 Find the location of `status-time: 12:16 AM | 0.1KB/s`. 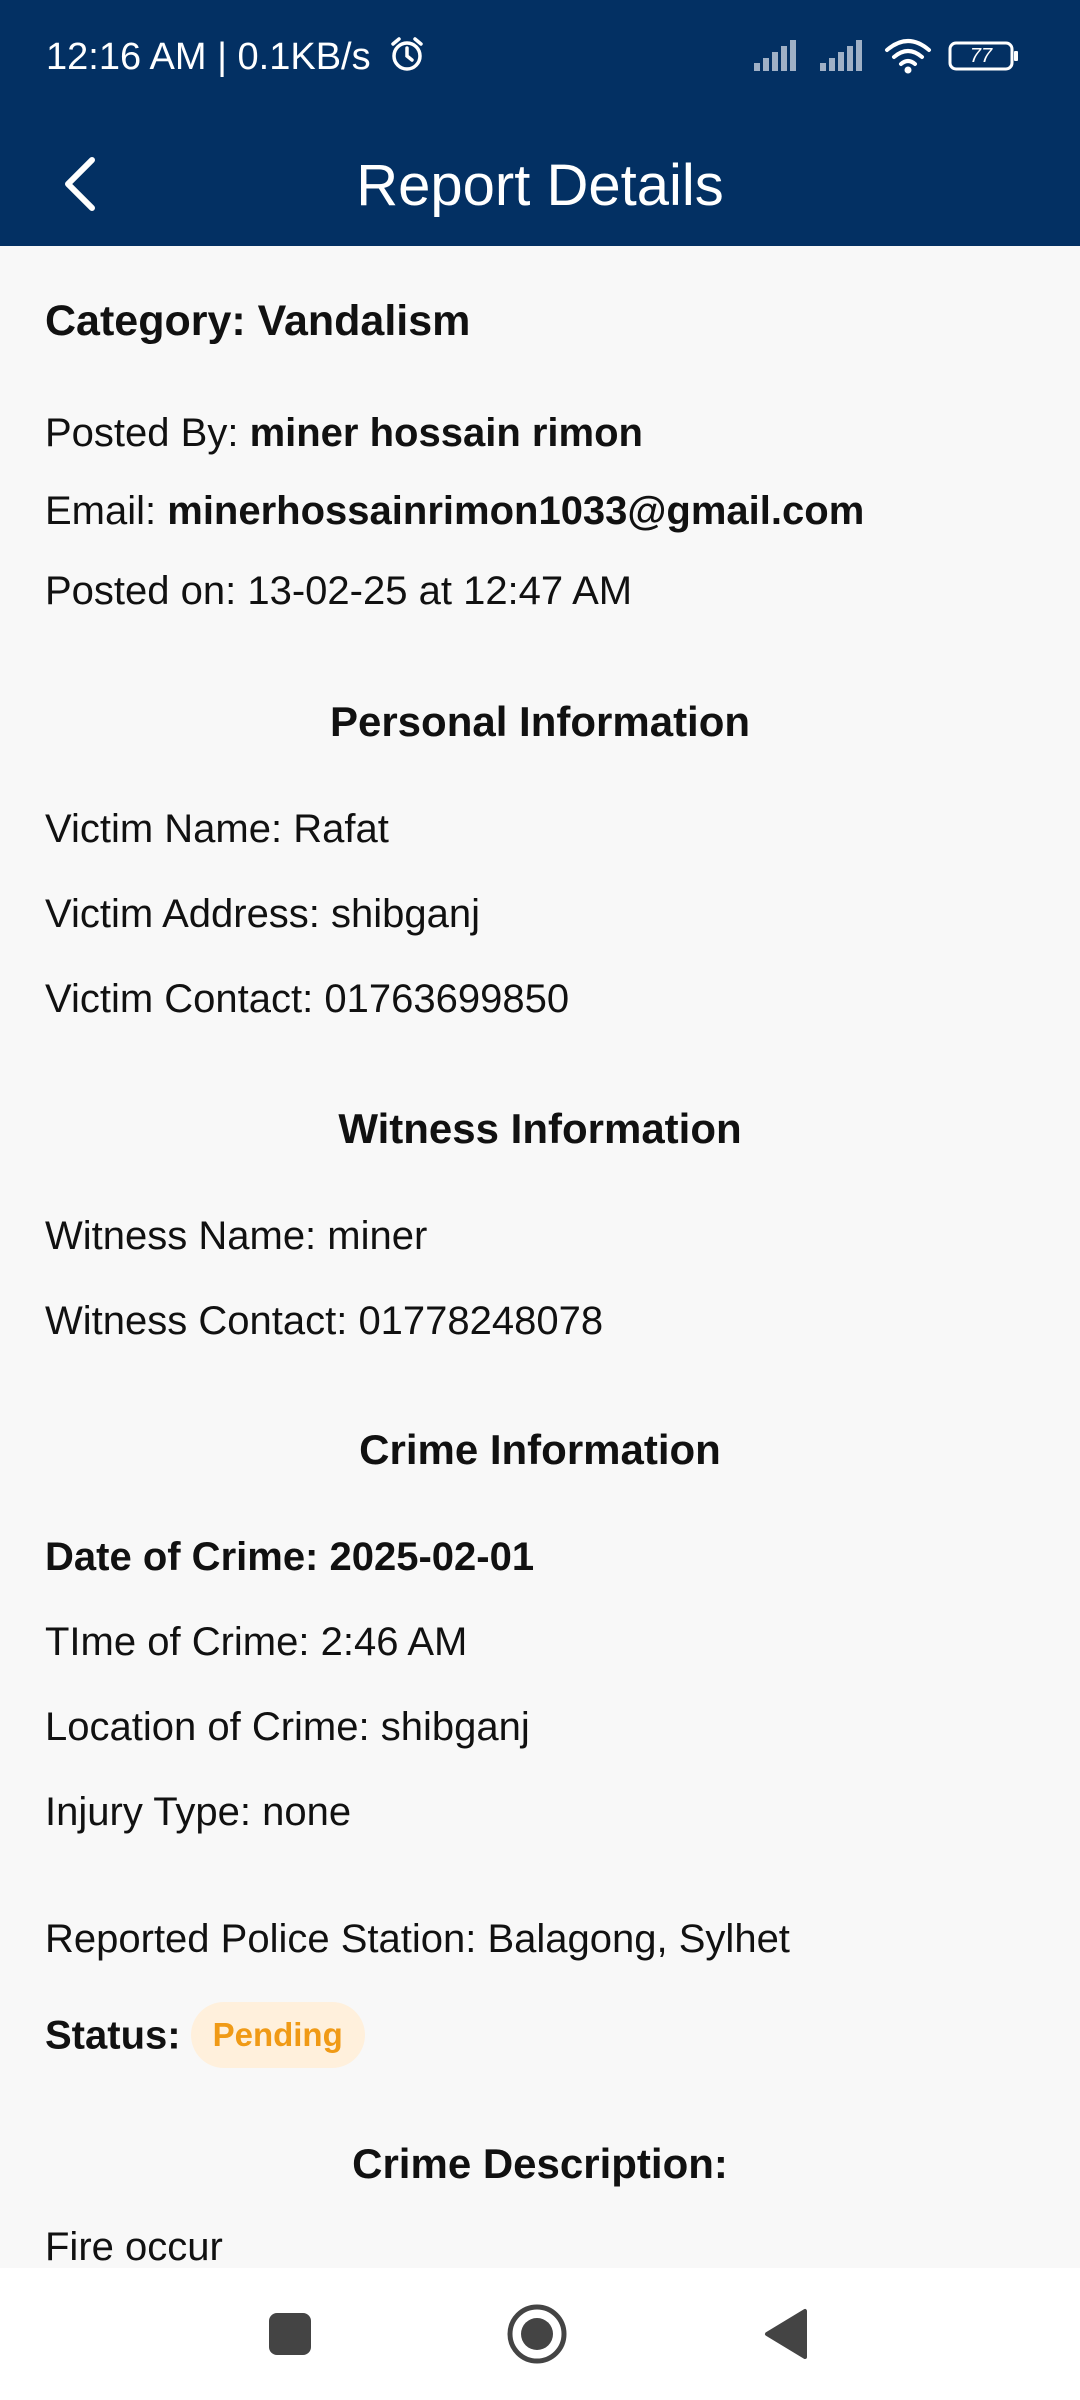

status-time: 12:16 AM | 0.1KB/s is located at coordinates (236, 59).